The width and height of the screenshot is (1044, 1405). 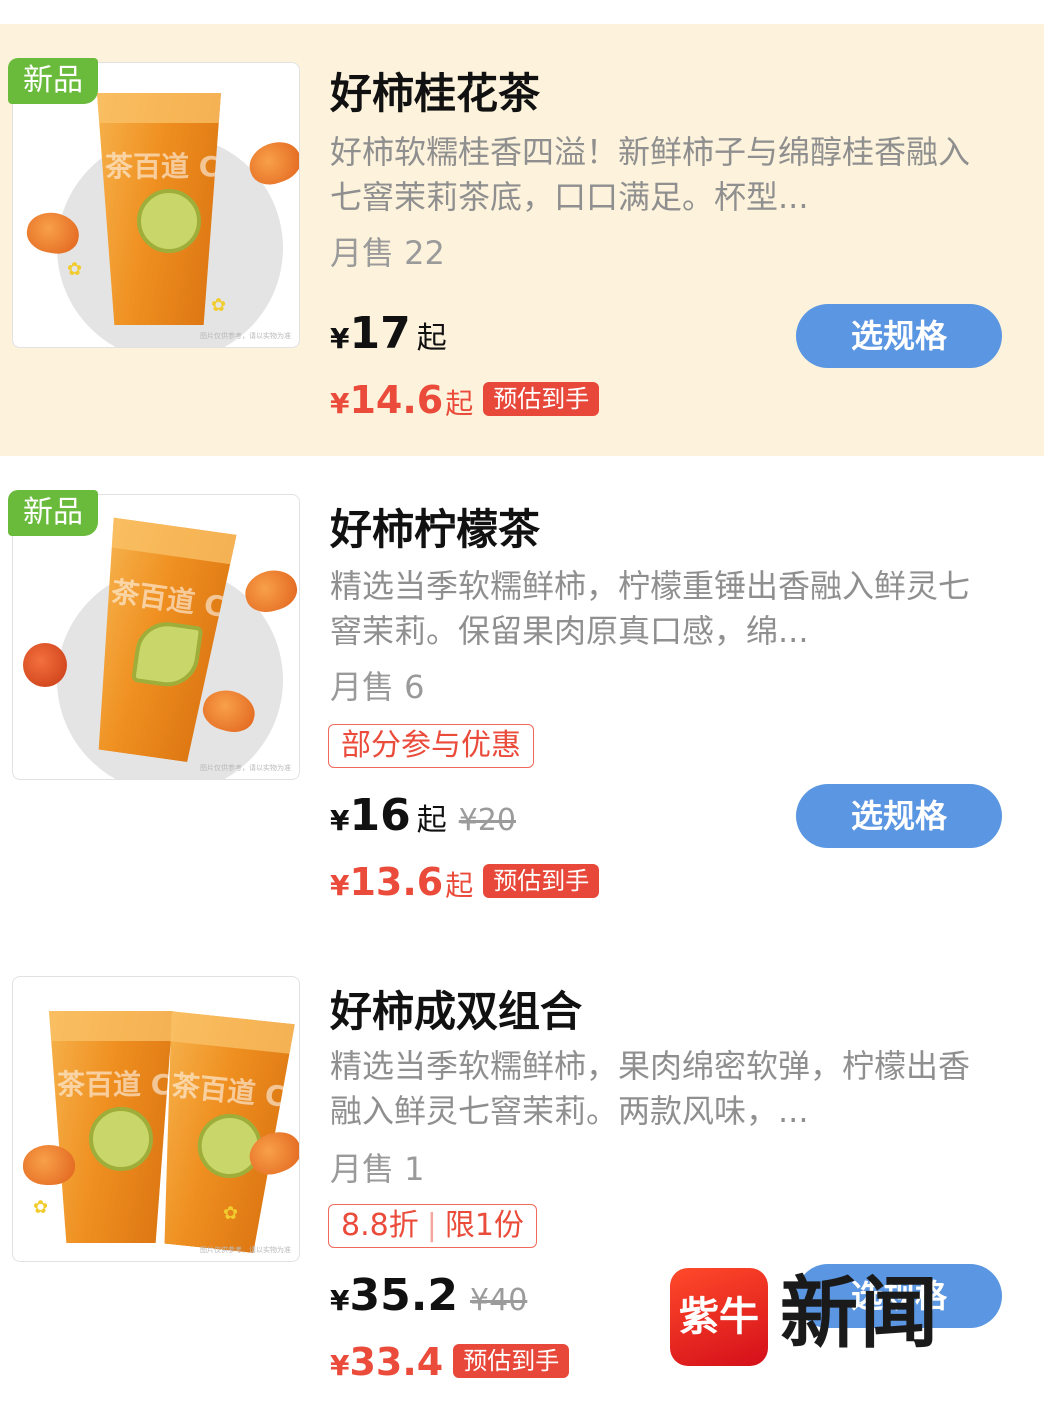 What do you see at coordinates (435, 90) in the screenshot?
I see `product-title: 好柿桂花茶` at bounding box center [435, 90].